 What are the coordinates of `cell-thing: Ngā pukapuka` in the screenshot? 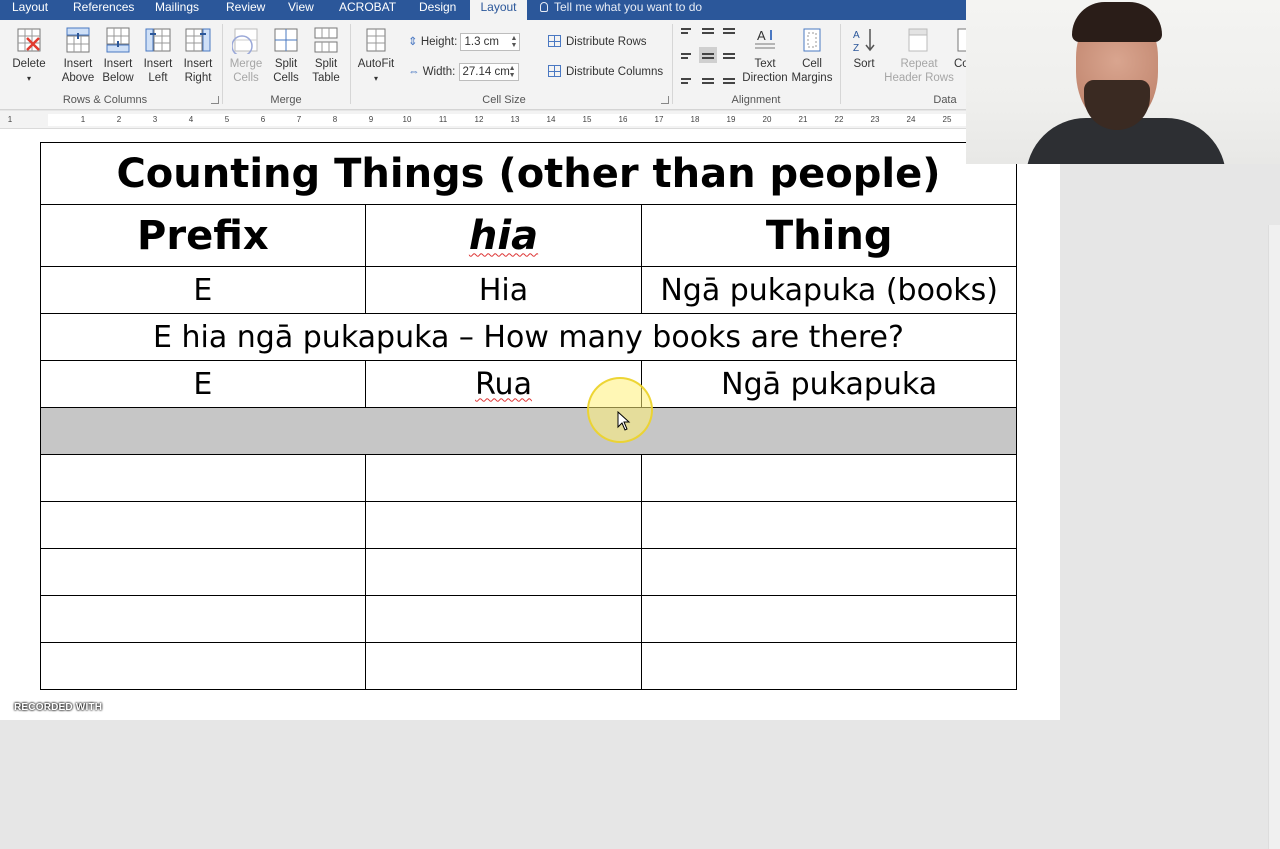 It's located at (829, 384).